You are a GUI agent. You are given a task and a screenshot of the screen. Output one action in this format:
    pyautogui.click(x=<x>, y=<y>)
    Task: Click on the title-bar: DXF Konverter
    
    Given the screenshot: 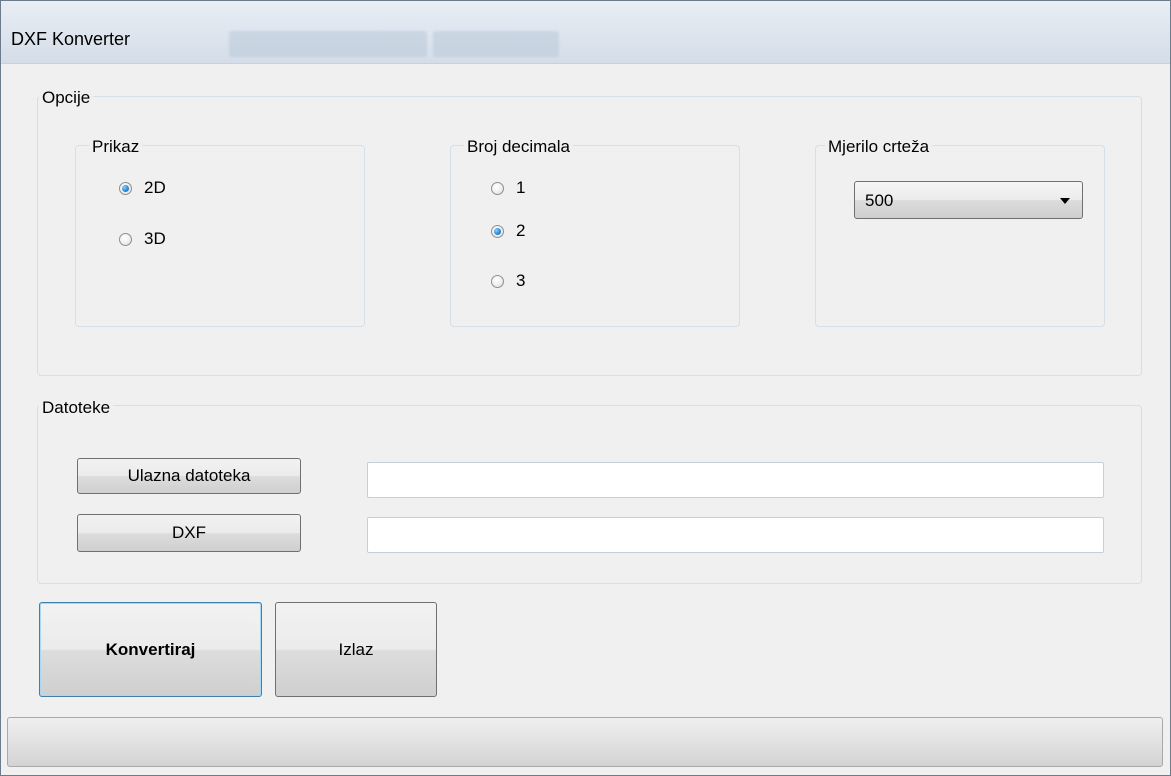 What is the action you would take?
    pyautogui.click(x=585, y=32)
    